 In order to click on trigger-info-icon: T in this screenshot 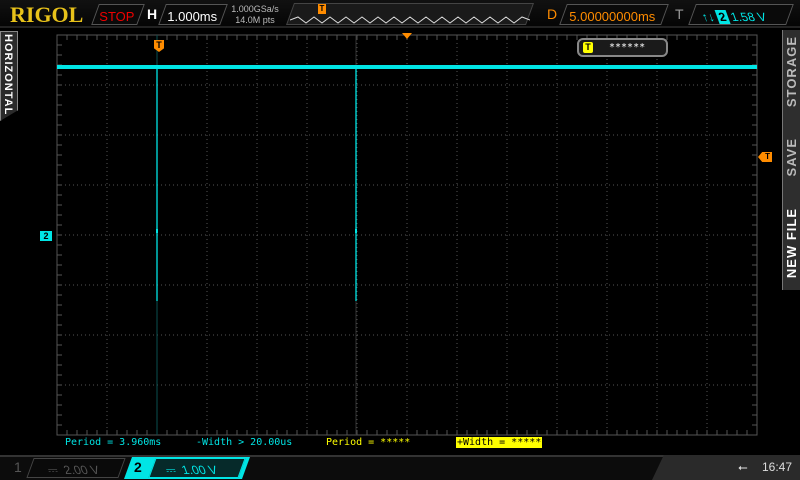, I will do `click(588, 47)`.